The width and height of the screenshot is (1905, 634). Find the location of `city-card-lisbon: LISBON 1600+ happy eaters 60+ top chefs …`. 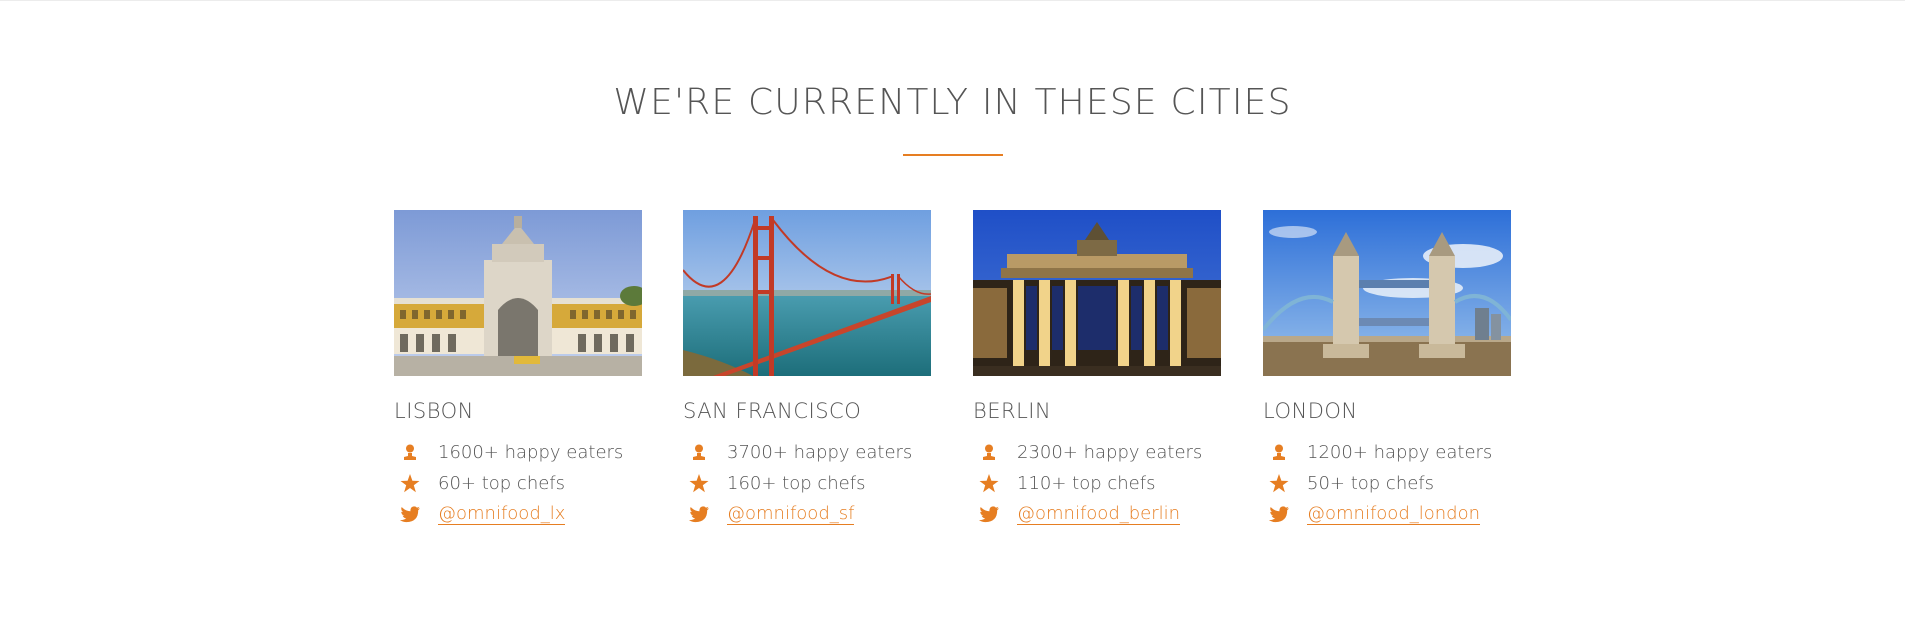

city-card-lisbon: LISBON 1600+ happy eaters 60+ top chefs … is located at coordinates (518, 370).